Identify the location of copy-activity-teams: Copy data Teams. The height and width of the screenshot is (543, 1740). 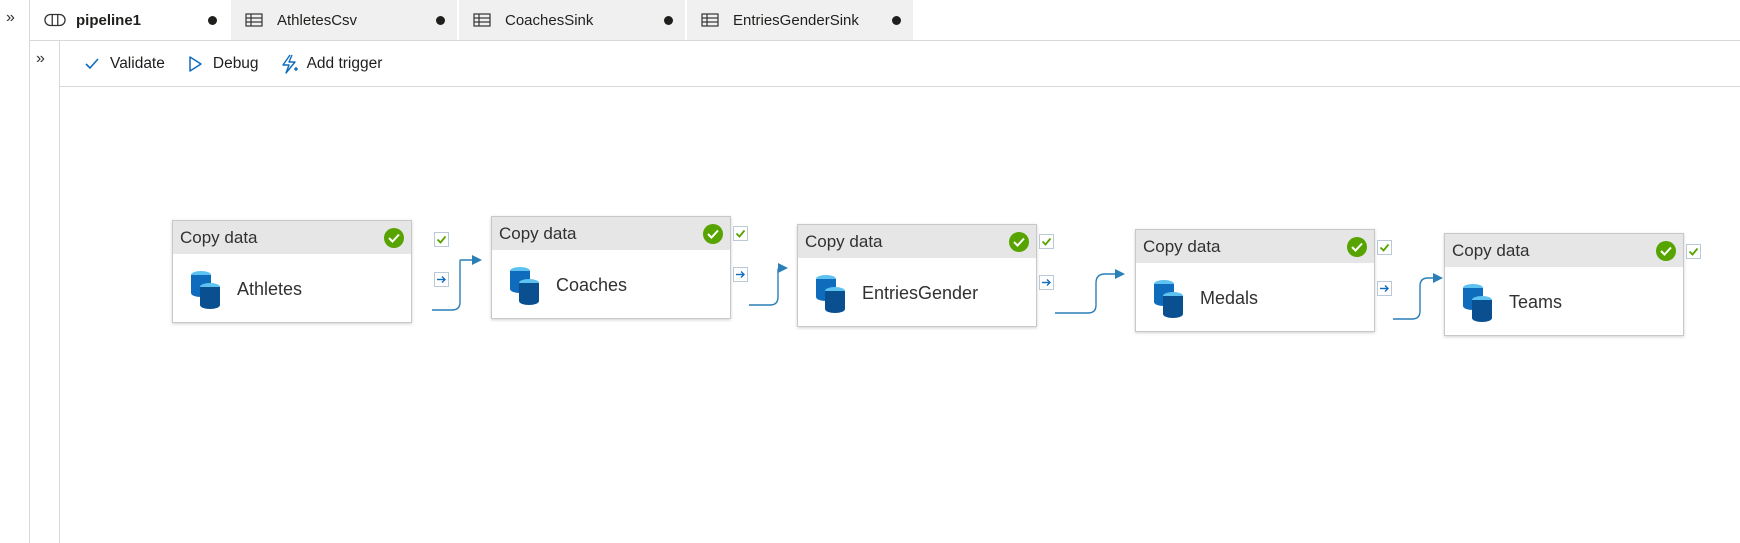
(1564, 284).